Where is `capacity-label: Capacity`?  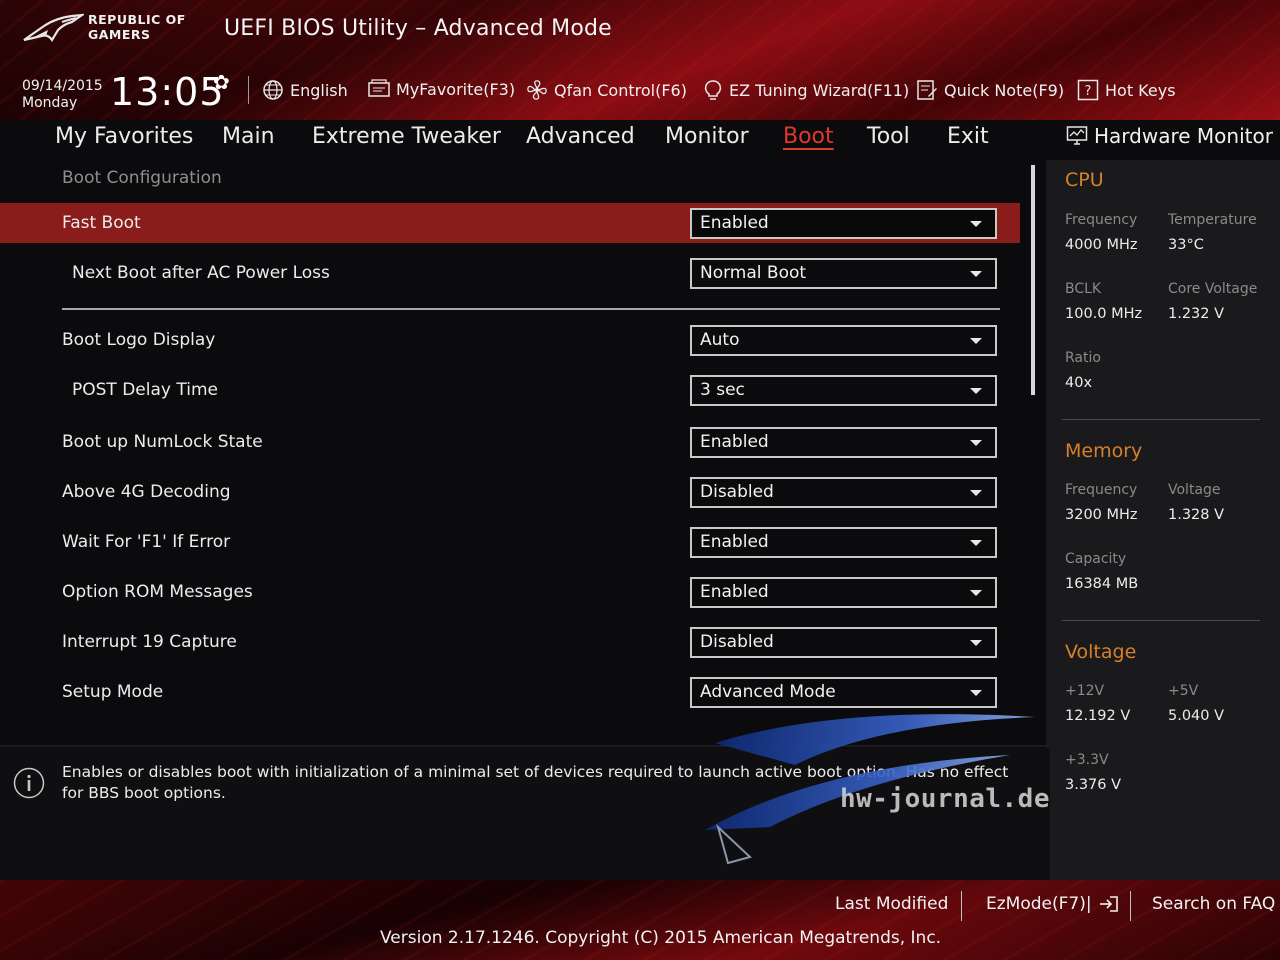 capacity-label: Capacity is located at coordinates (1096, 559).